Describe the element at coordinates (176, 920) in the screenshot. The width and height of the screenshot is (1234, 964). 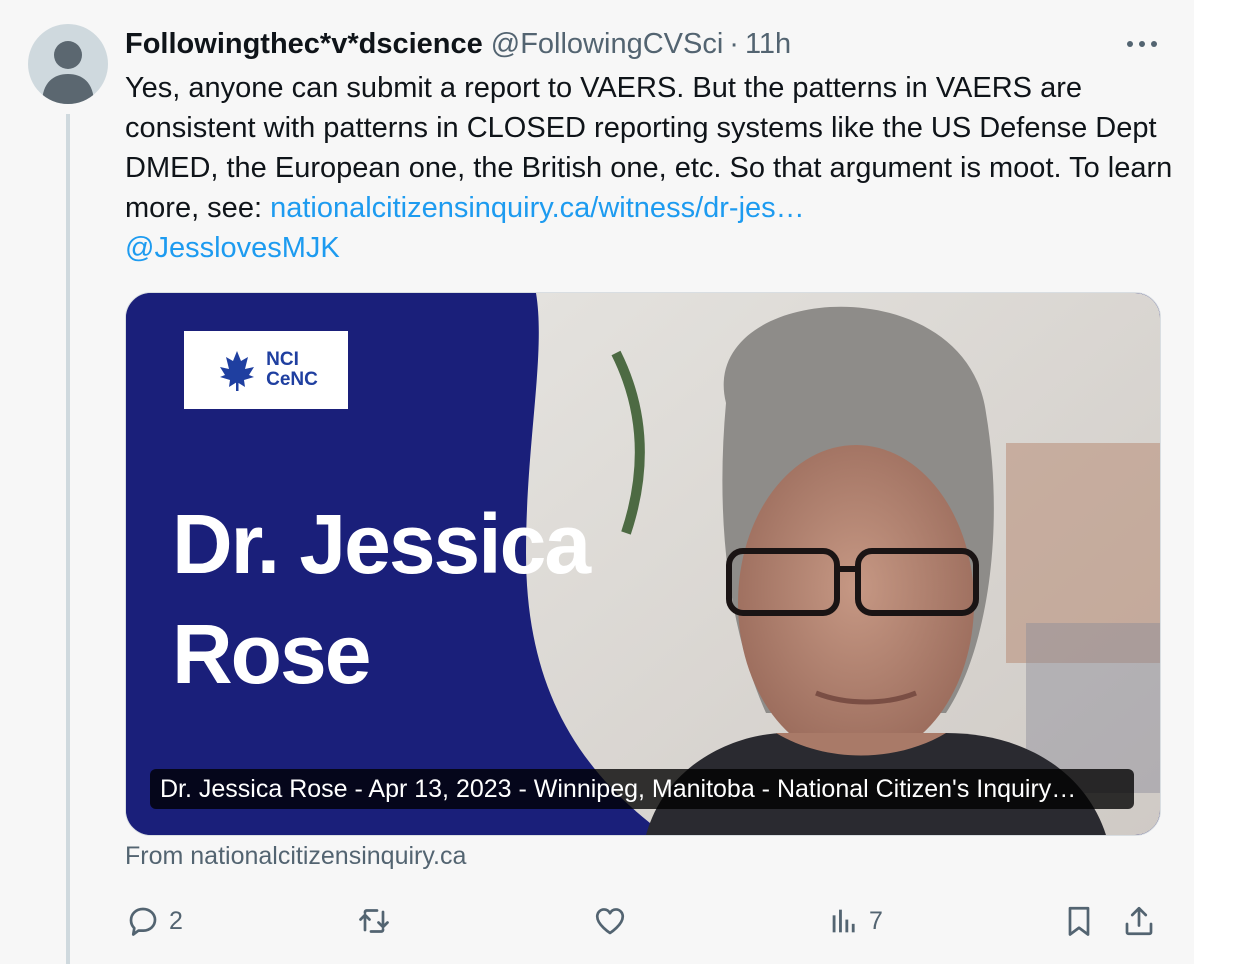
I see `reply-count: 2` at that location.